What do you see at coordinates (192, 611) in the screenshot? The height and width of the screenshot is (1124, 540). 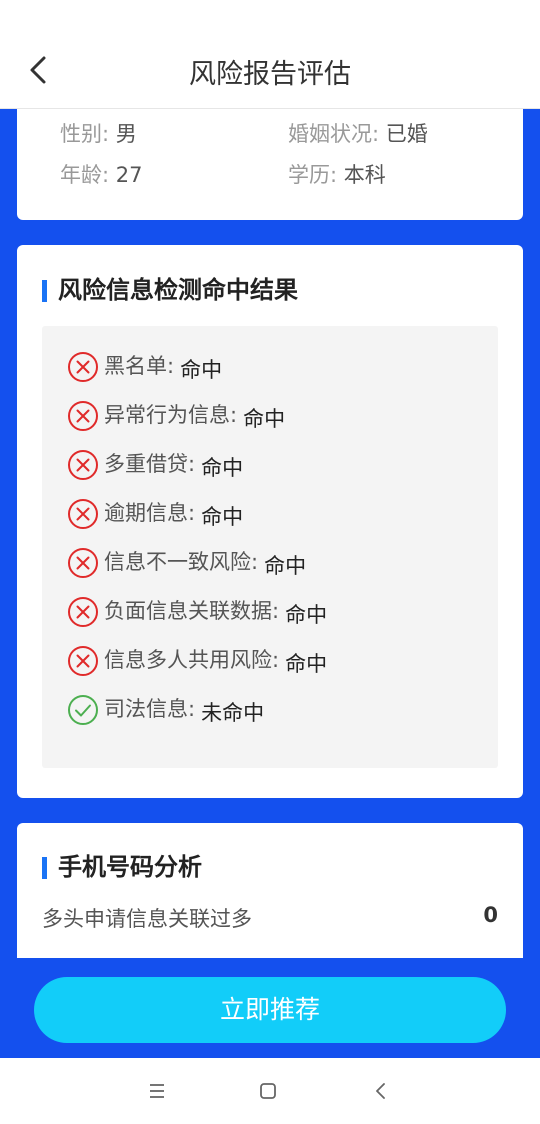 I see `risk-item-label: 负面信息关联数据:` at bounding box center [192, 611].